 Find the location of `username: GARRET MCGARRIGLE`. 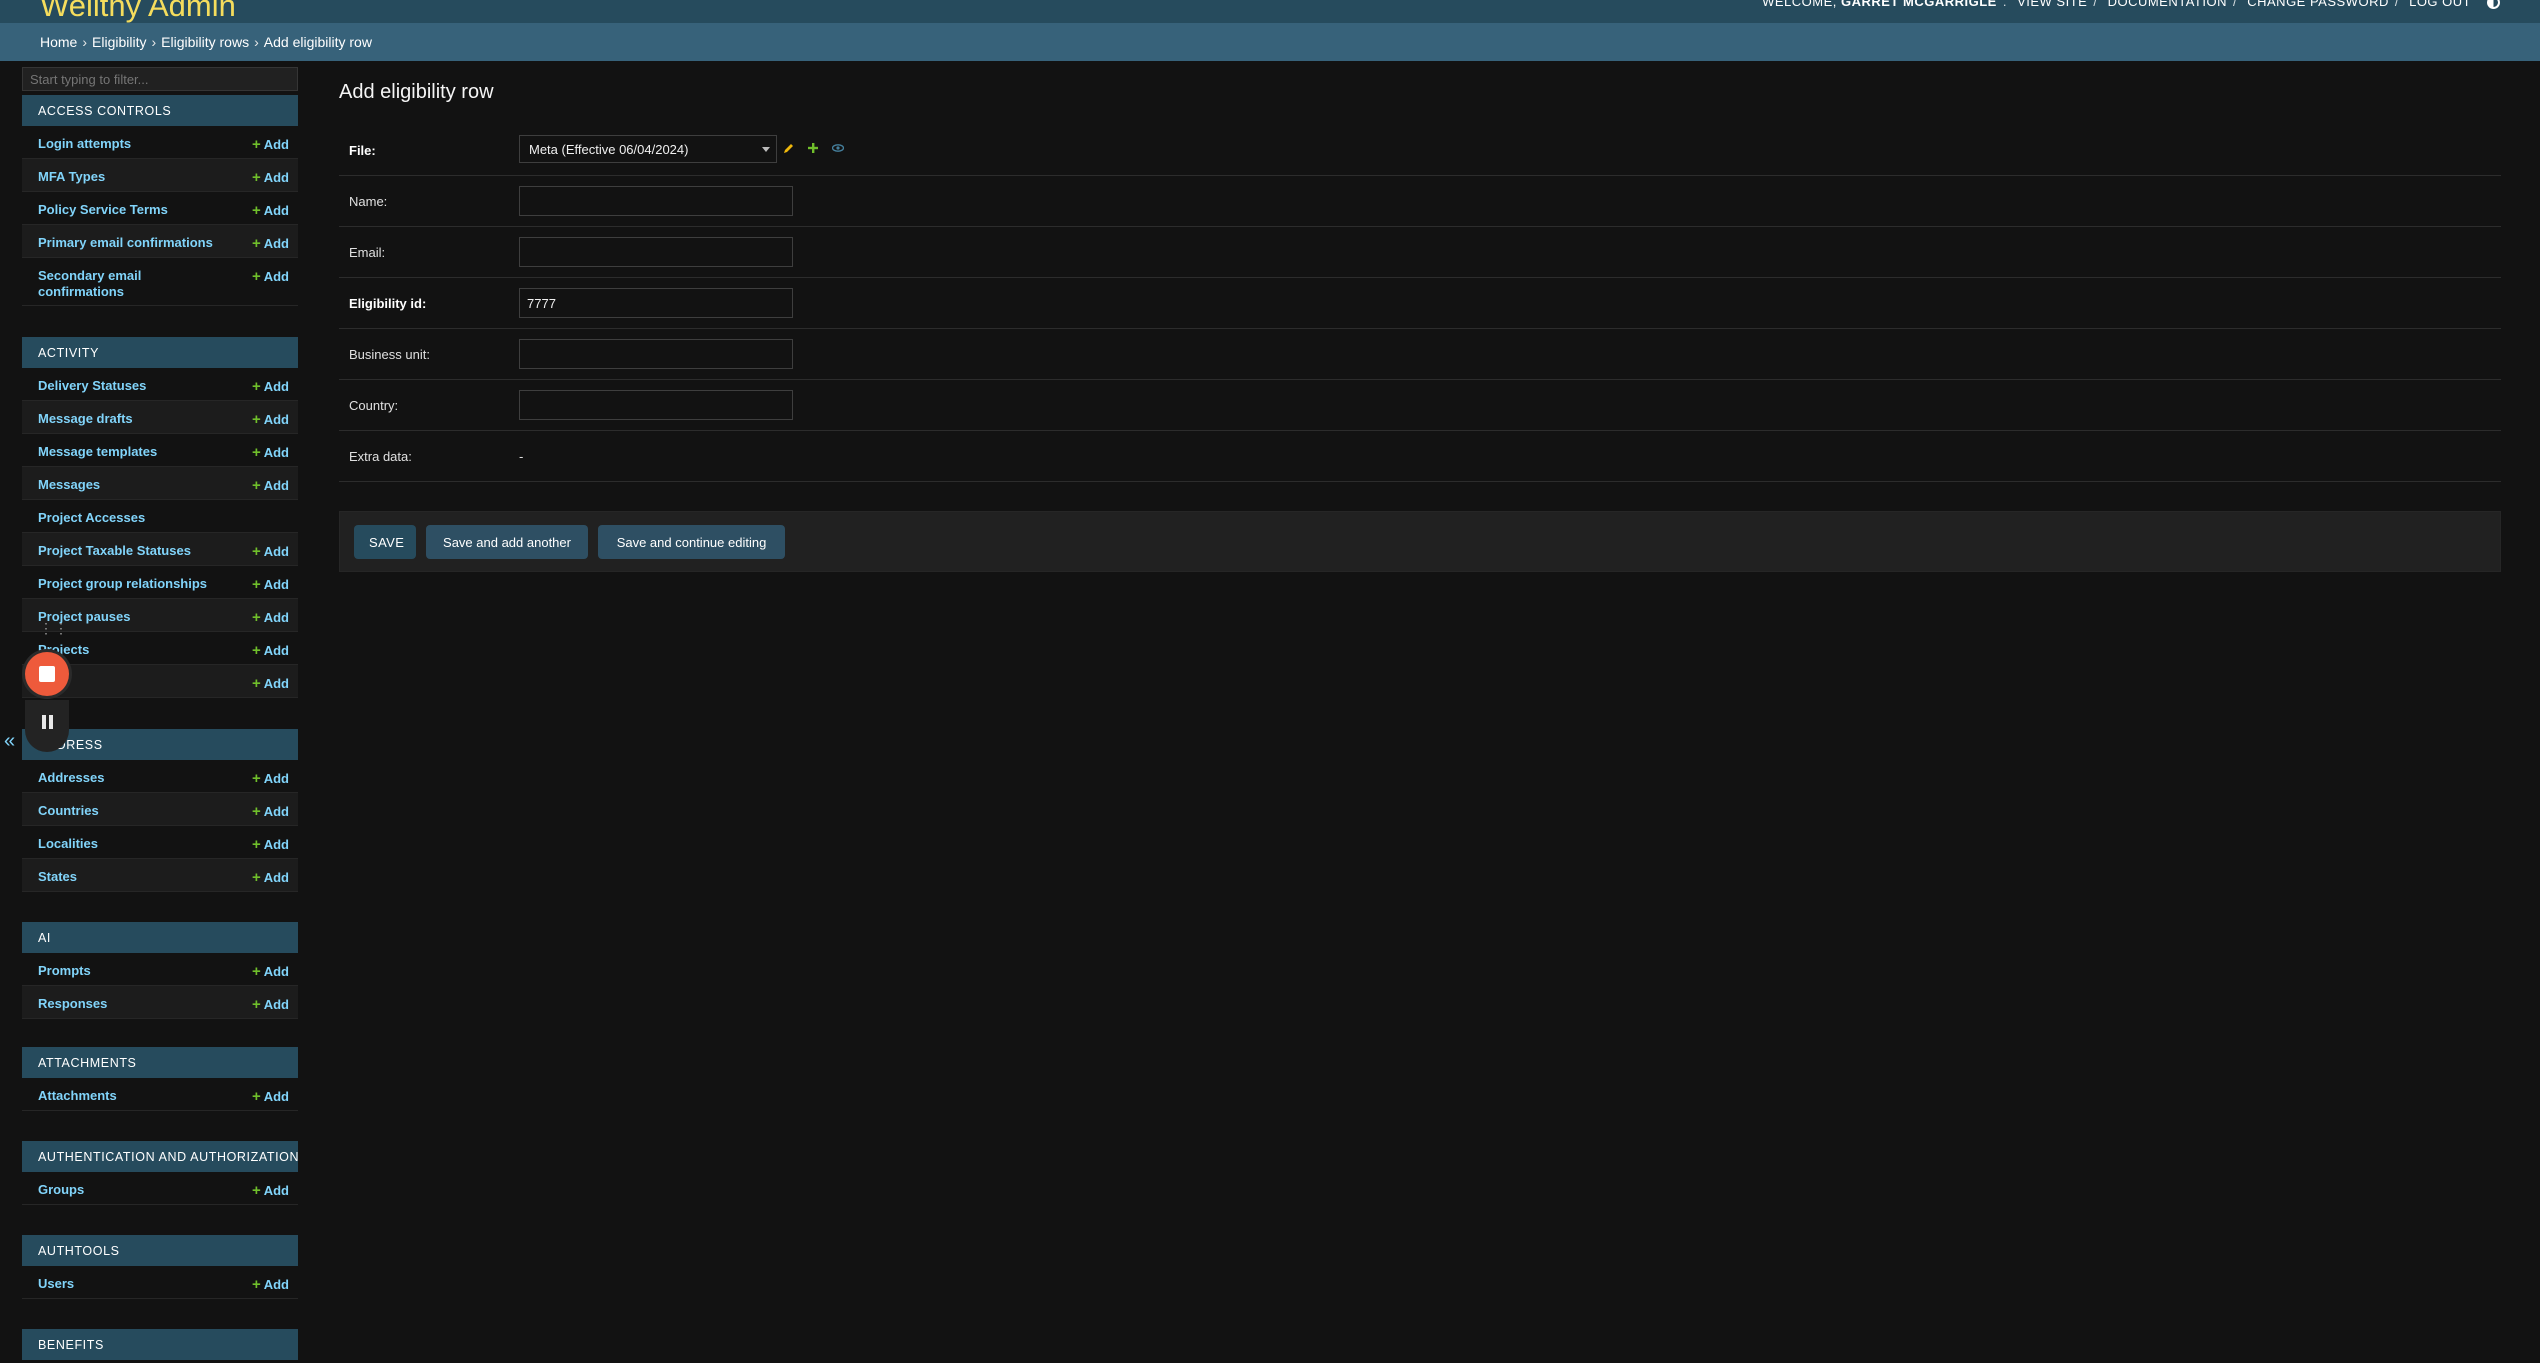

username: GARRET MCGARRIGLE is located at coordinates (1919, 4).